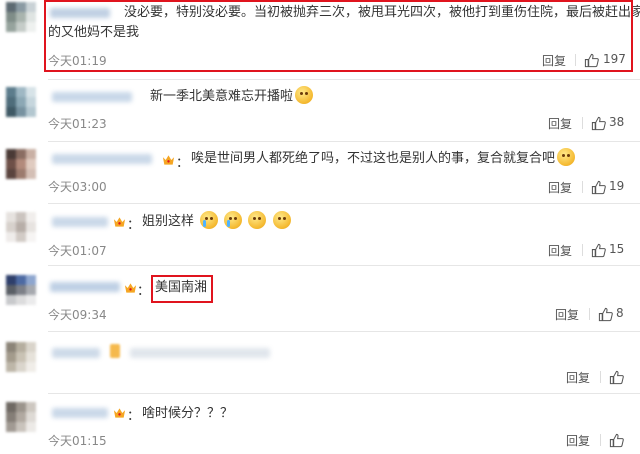 This screenshot has height=454, width=640. Describe the element at coordinates (383, 159) in the screenshot. I see `comment-text: 唉是世间男人都死绝了吗，不过这也是别人的事，复合就复合吧` at that location.